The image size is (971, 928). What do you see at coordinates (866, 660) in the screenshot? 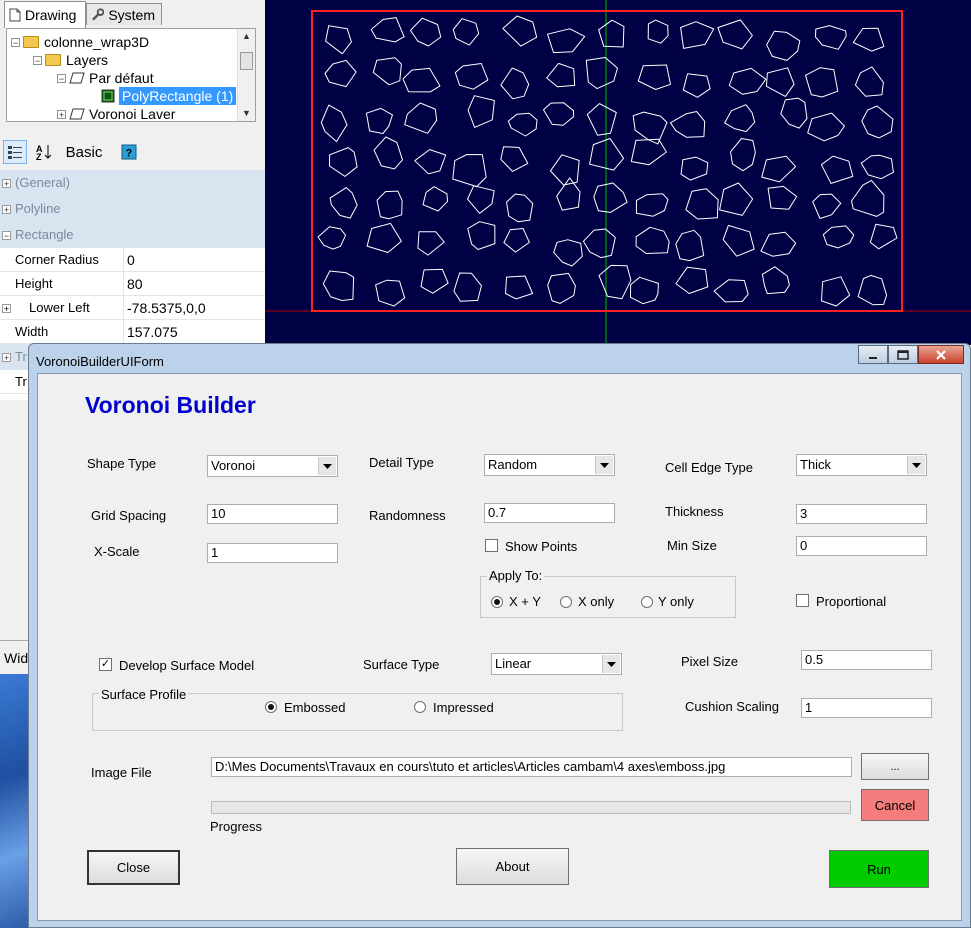
I see `pixel-size-input: 0.5` at bounding box center [866, 660].